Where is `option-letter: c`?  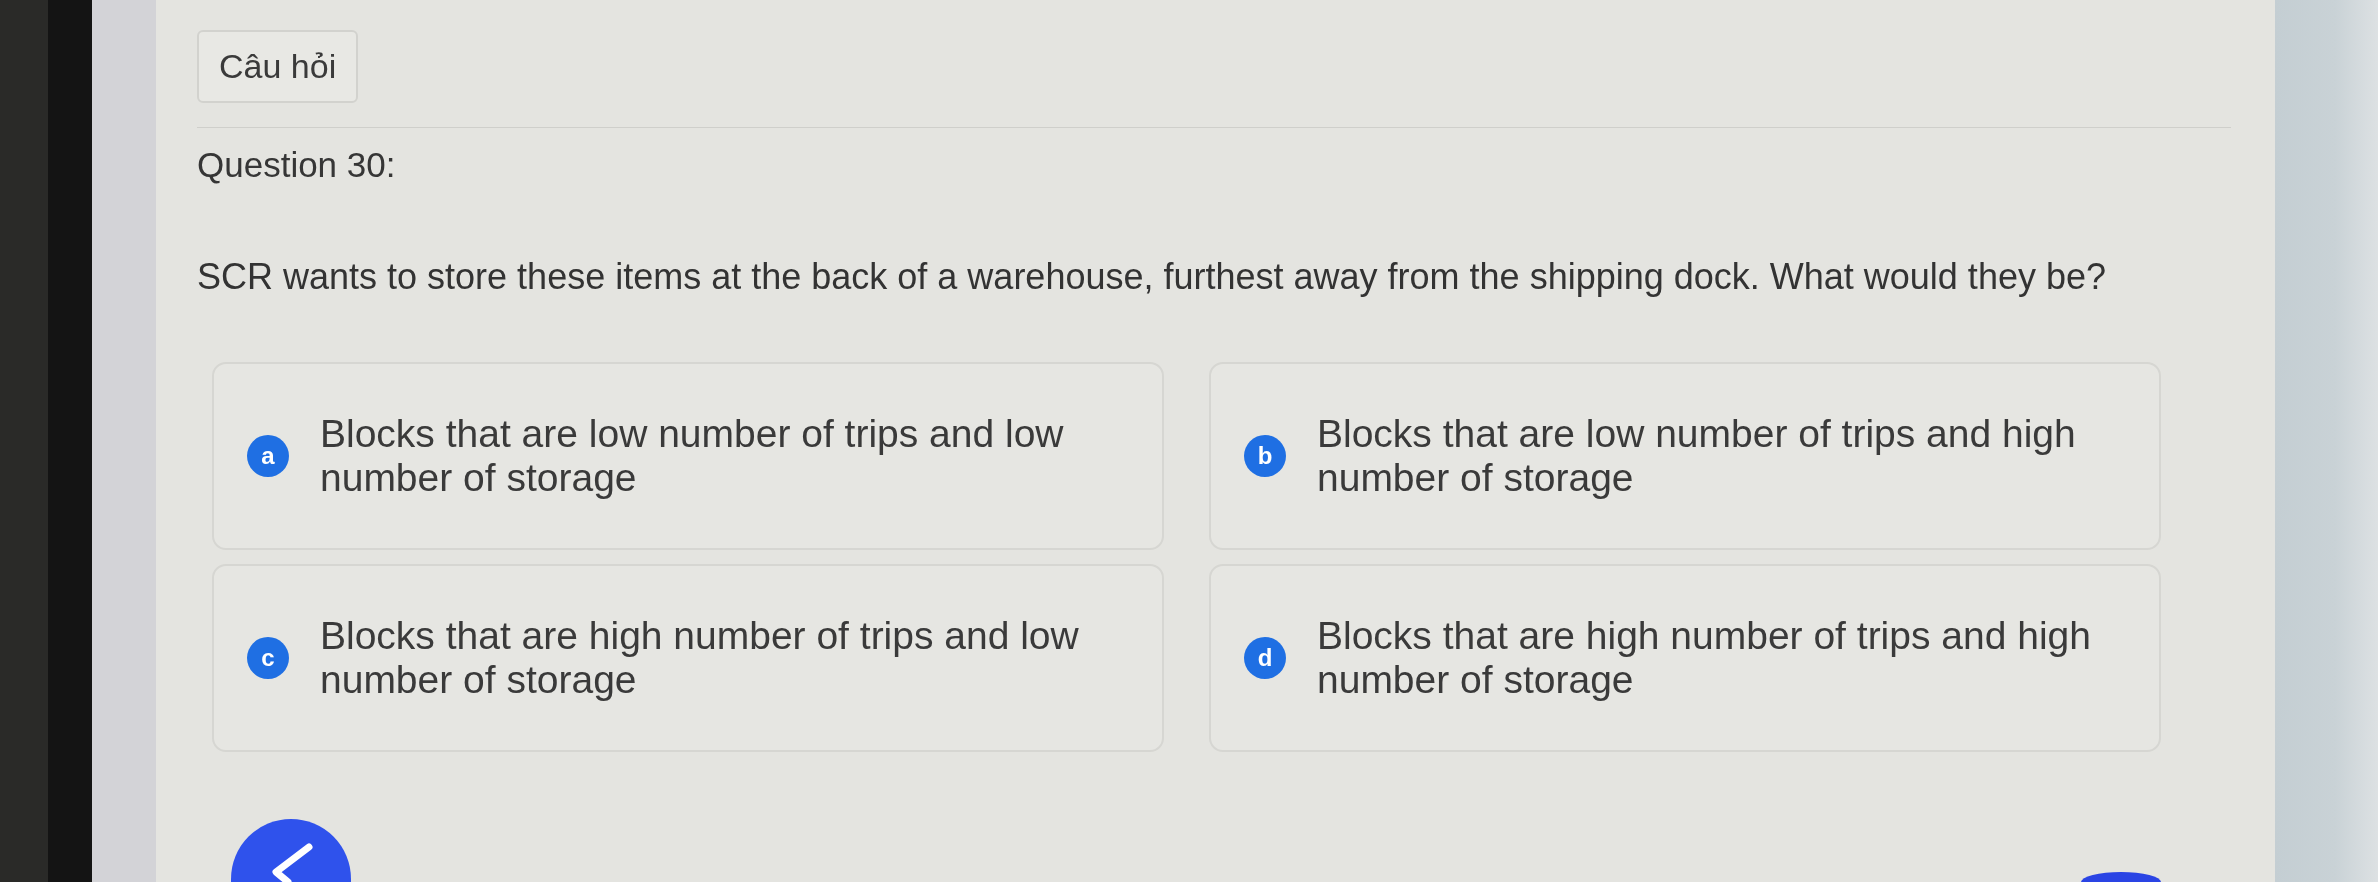 option-letter: c is located at coordinates (268, 658).